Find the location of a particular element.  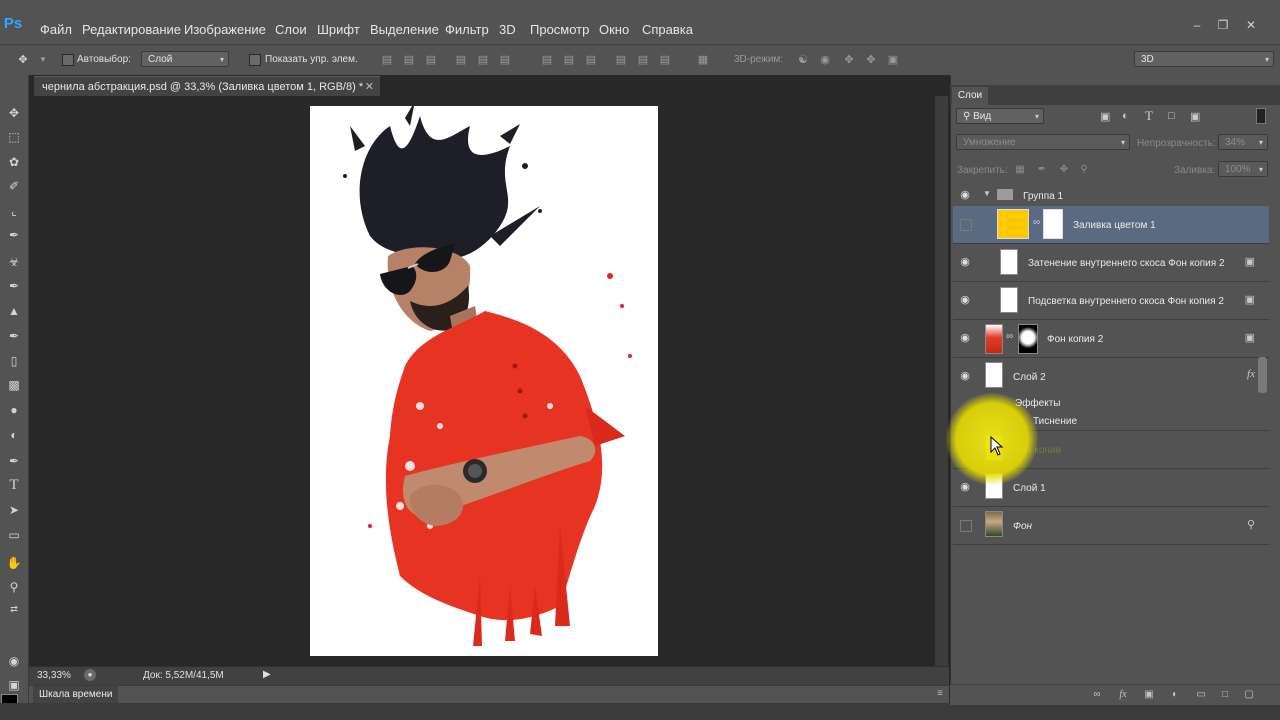

menu-layers: Слои is located at coordinates (291, 29).